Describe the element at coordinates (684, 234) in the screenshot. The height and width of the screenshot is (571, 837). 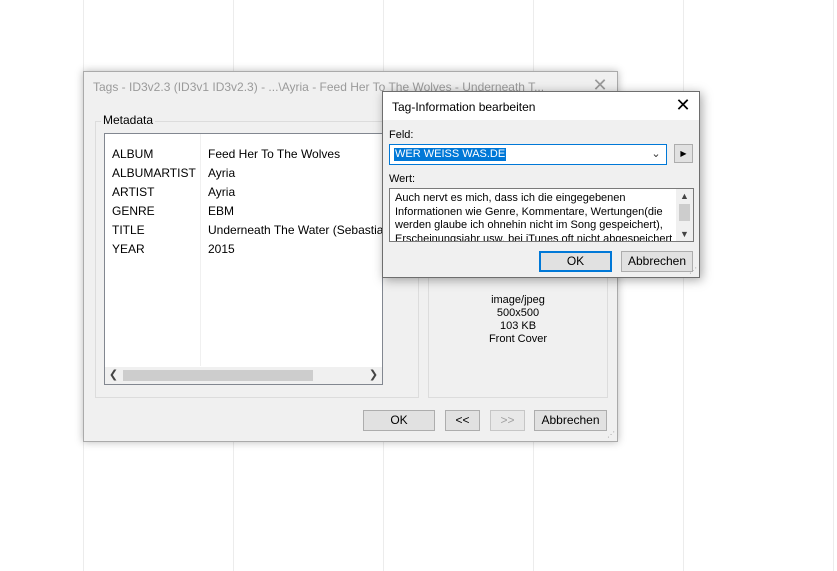
I see `scroll-down-icon: ▼` at that location.